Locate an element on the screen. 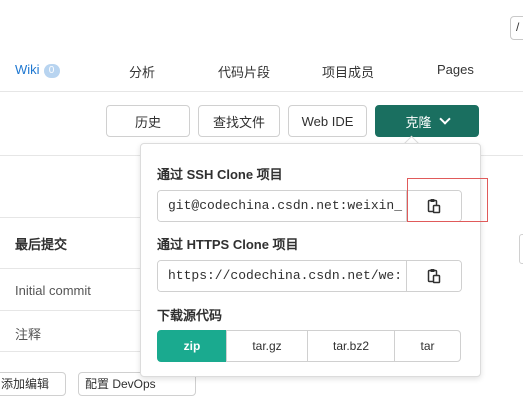 Image resolution: width=523 pixels, height=396 pixels. table-top-divider is located at coordinates (70, 155).